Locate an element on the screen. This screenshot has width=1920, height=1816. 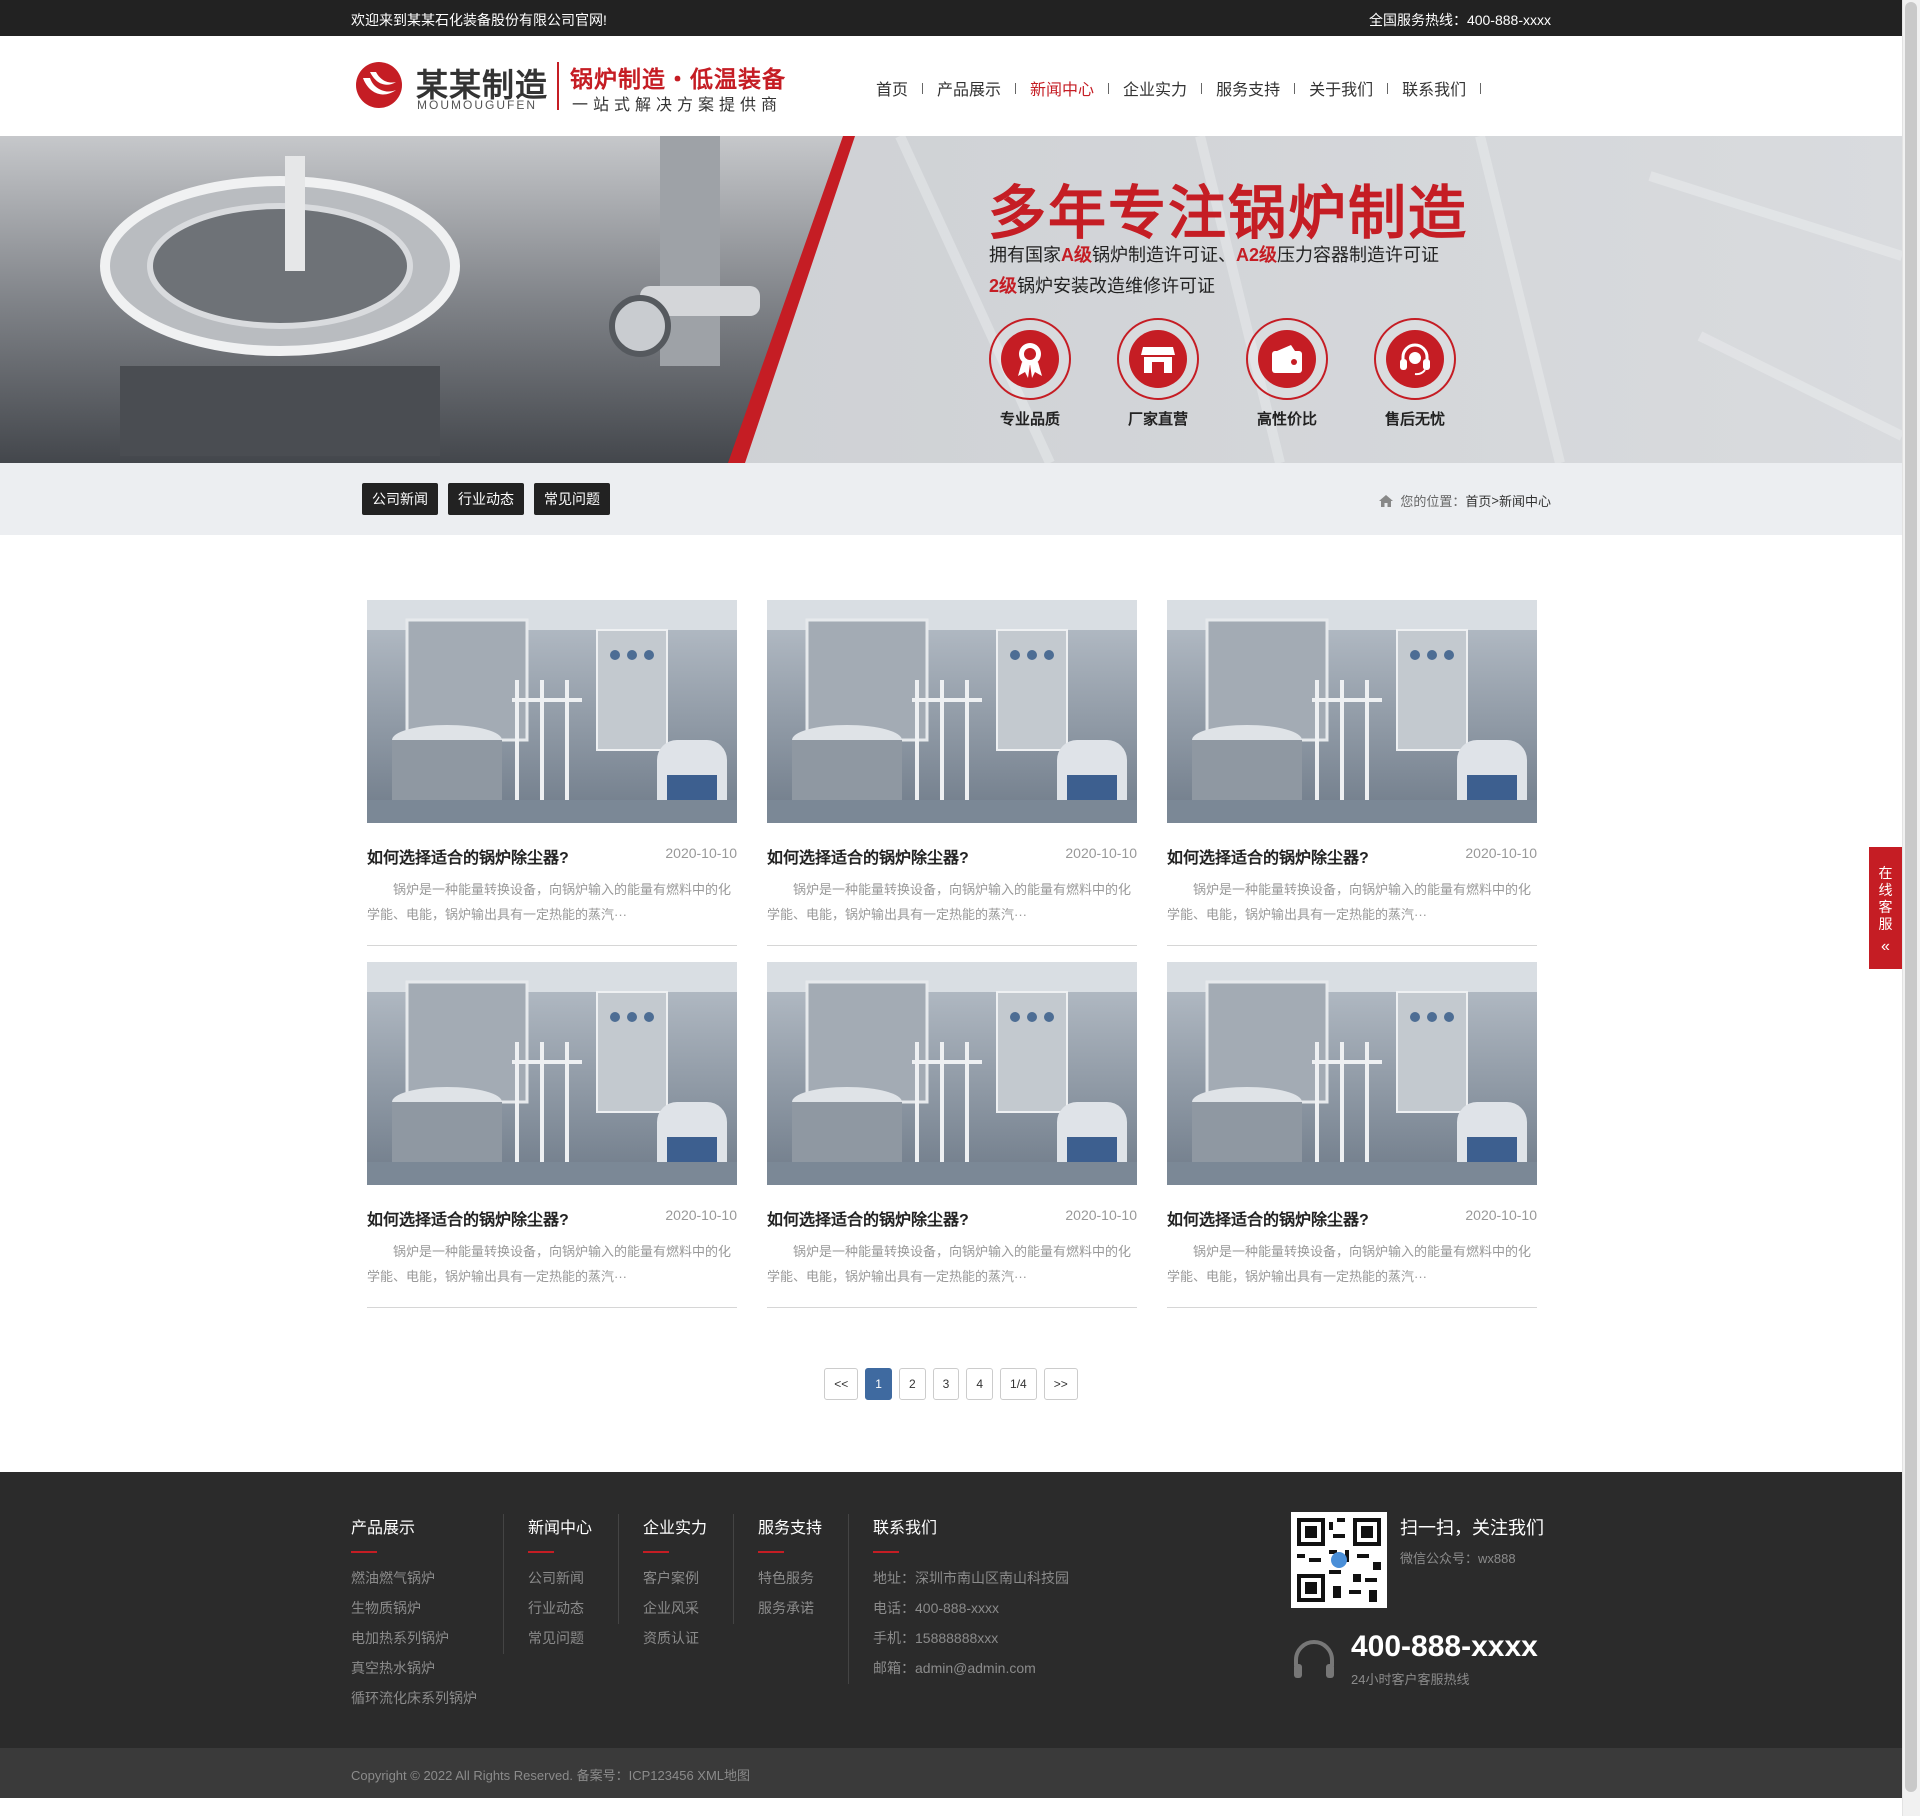
scrollbar-thumb is located at coordinates (1911, 897).